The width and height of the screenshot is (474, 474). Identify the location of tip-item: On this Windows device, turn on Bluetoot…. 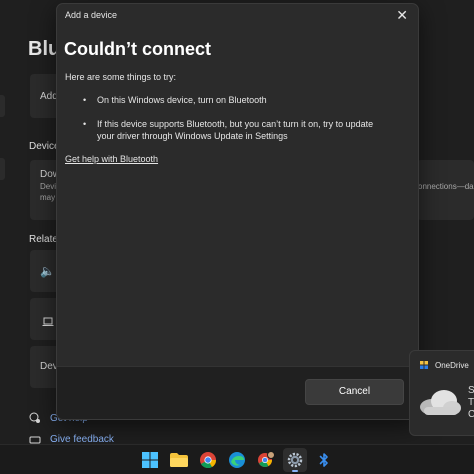
(231, 100).